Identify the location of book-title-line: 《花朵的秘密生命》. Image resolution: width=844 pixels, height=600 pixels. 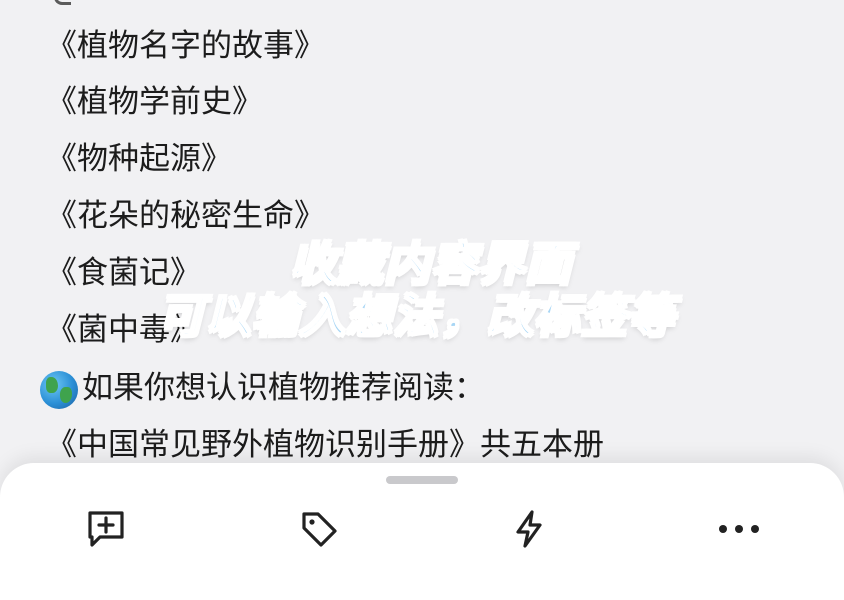
(185, 216).